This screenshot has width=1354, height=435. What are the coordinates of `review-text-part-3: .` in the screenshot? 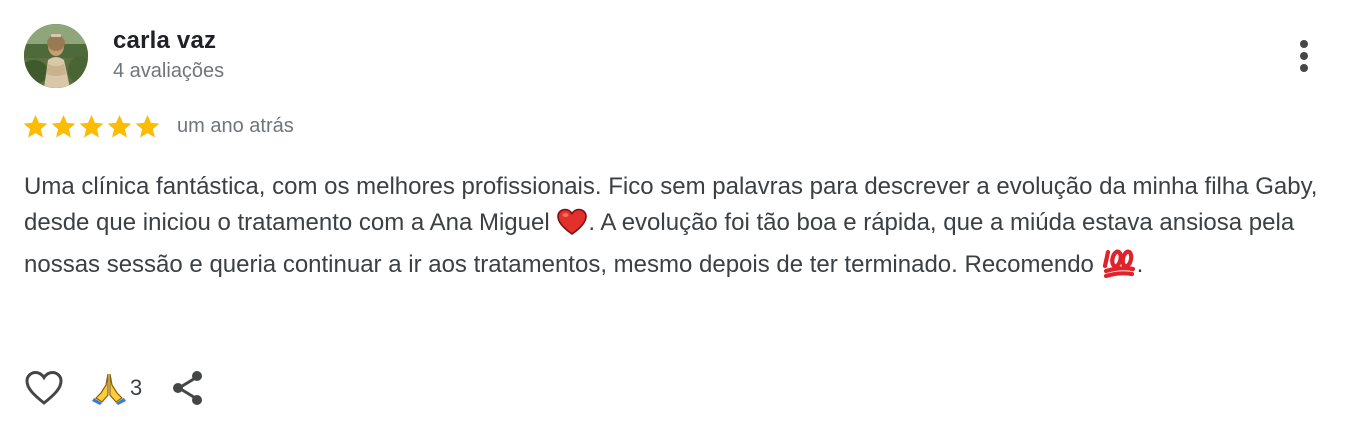 It's located at (1140, 264).